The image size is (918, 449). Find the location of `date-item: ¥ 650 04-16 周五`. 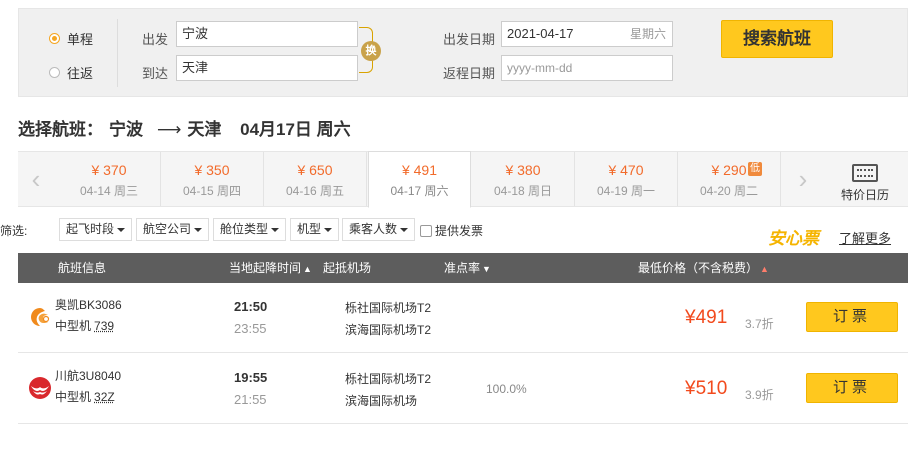

date-item: ¥ 650 04-16 周五 is located at coordinates (315, 179).